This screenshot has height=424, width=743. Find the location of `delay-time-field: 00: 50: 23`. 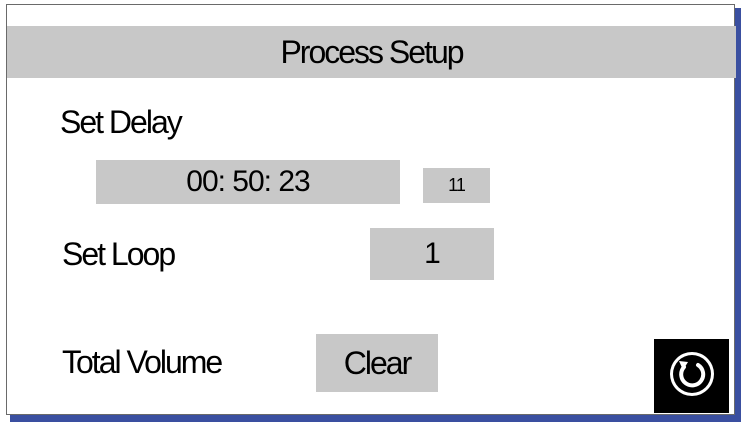

delay-time-field: 00: 50: 23 is located at coordinates (248, 182).